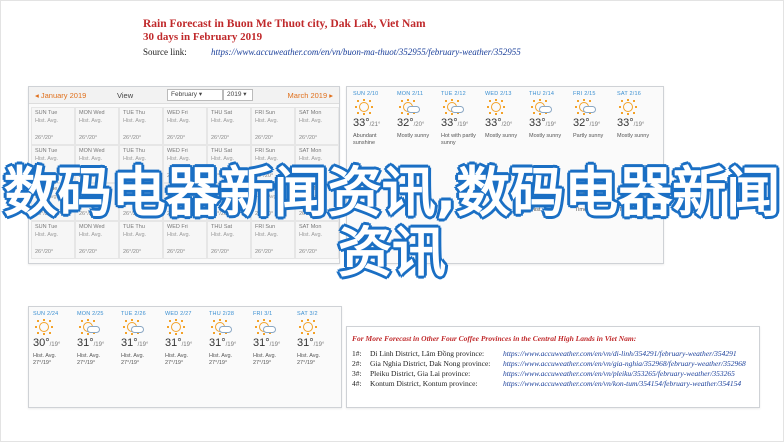 This screenshot has height=442, width=784. What do you see at coordinates (458, 139) in the screenshot?
I see `forecast-desc: Hot with partly sunny` at bounding box center [458, 139].